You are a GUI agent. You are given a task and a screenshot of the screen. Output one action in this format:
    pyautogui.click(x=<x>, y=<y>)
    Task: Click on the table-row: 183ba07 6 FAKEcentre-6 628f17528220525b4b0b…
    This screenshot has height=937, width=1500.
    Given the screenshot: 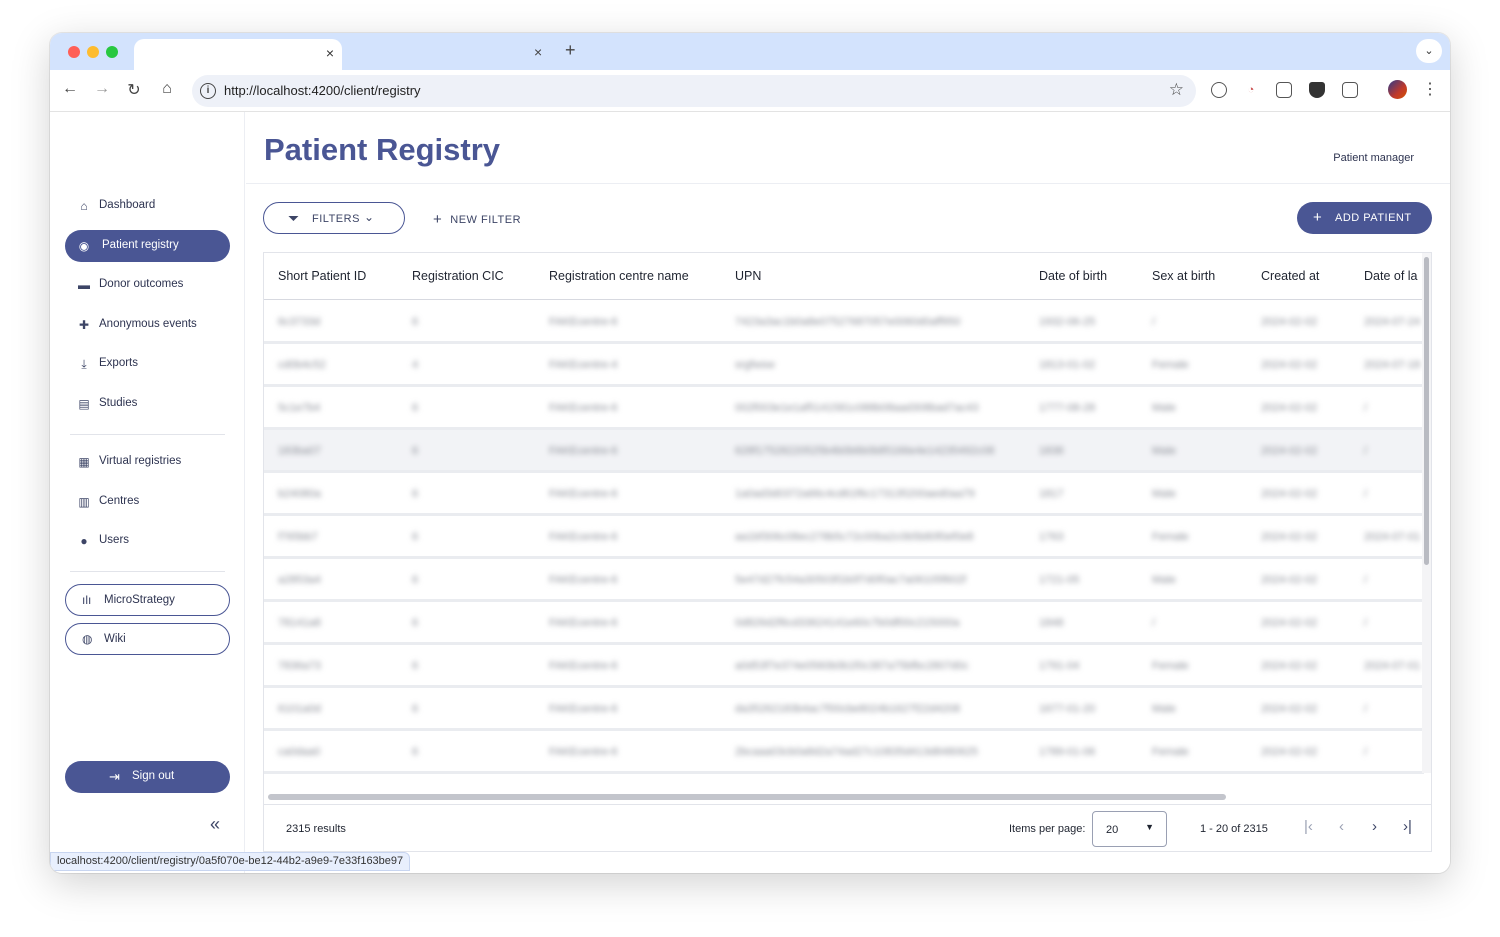 What is the action you would take?
    pyautogui.click(x=844, y=451)
    